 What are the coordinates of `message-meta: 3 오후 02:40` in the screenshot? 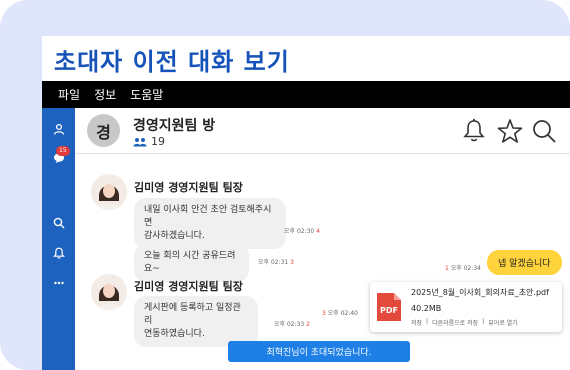 It's located at (340, 313).